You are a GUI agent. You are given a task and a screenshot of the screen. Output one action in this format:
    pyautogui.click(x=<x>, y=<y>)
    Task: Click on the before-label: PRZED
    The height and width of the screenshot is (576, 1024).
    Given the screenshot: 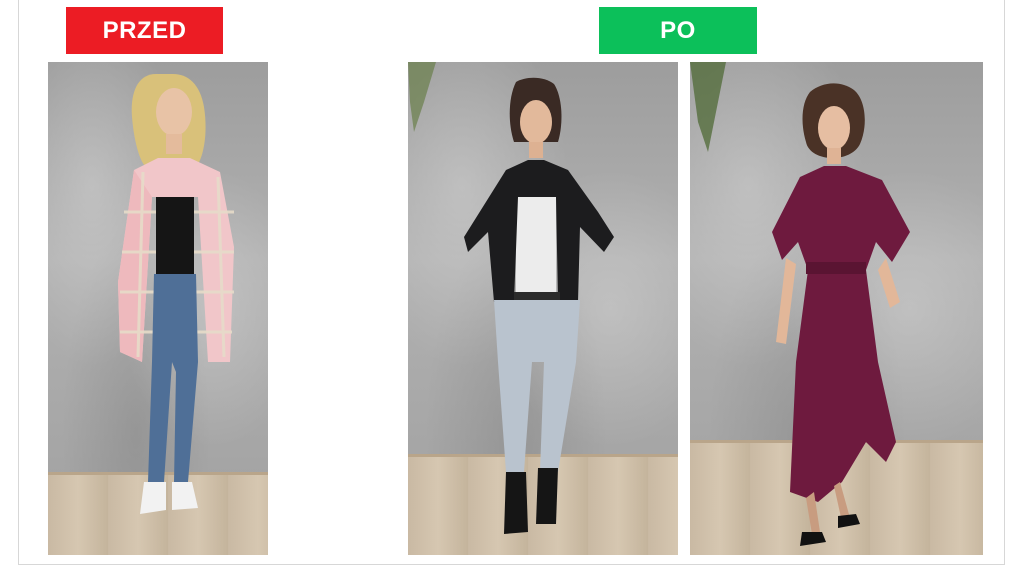 What is the action you would take?
    pyautogui.click(x=144, y=30)
    